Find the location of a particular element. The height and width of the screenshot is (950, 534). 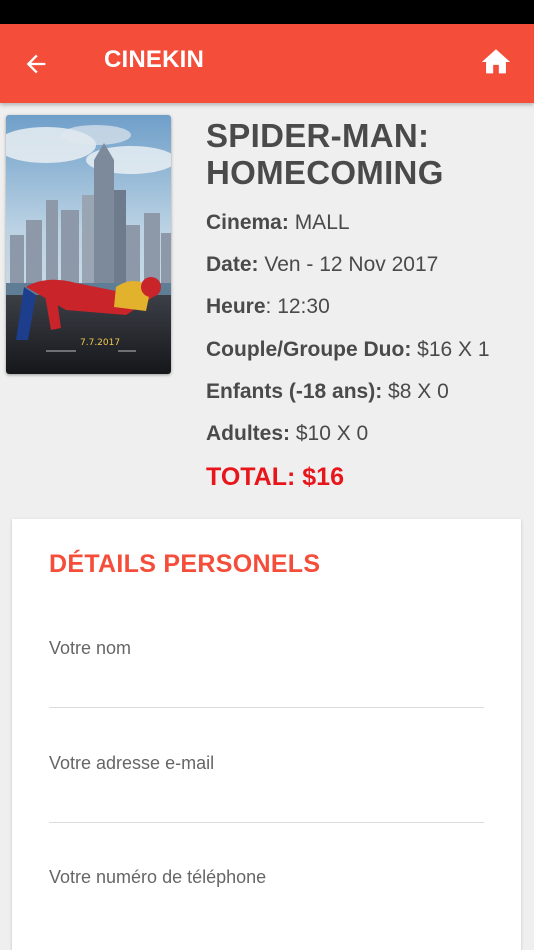

info-value: $16 X 1 is located at coordinates (450, 349).